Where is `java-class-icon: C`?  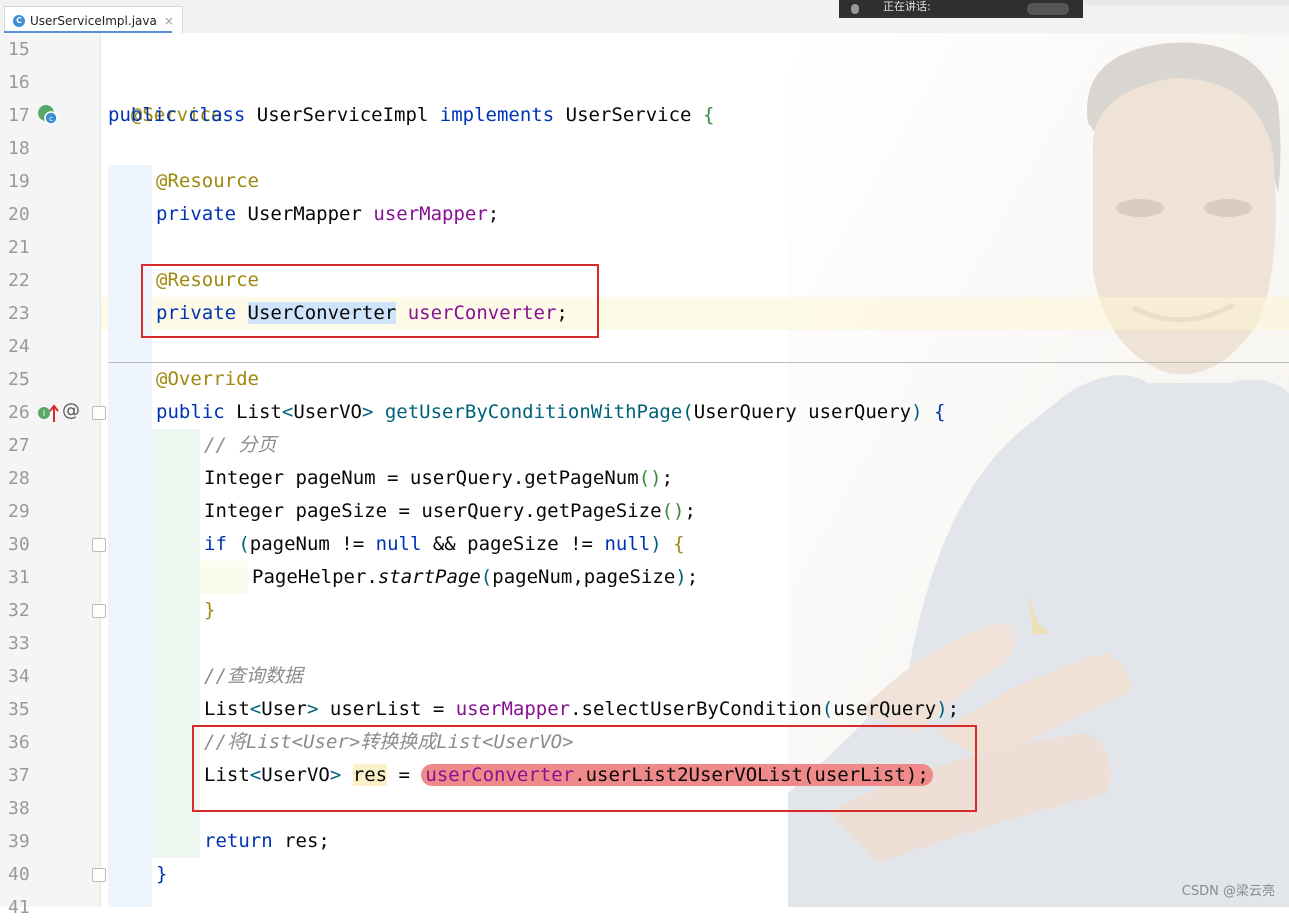 java-class-icon: C is located at coordinates (19, 20).